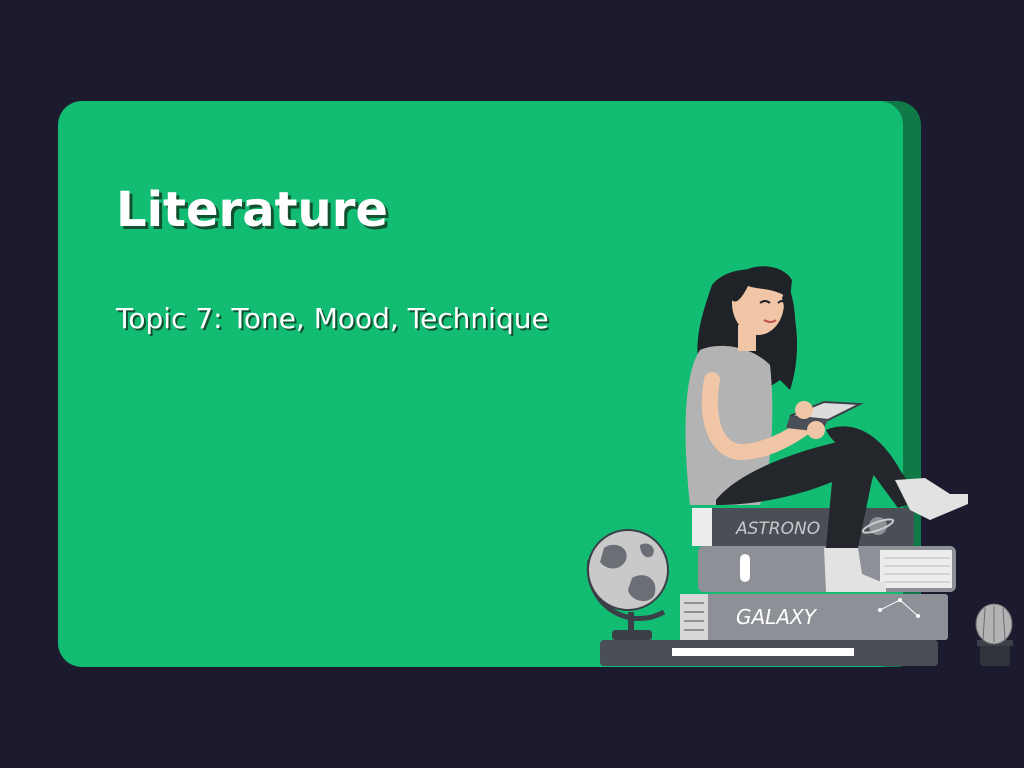  Describe the element at coordinates (994, 634) in the screenshot. I see `cactus-icon` at that location.